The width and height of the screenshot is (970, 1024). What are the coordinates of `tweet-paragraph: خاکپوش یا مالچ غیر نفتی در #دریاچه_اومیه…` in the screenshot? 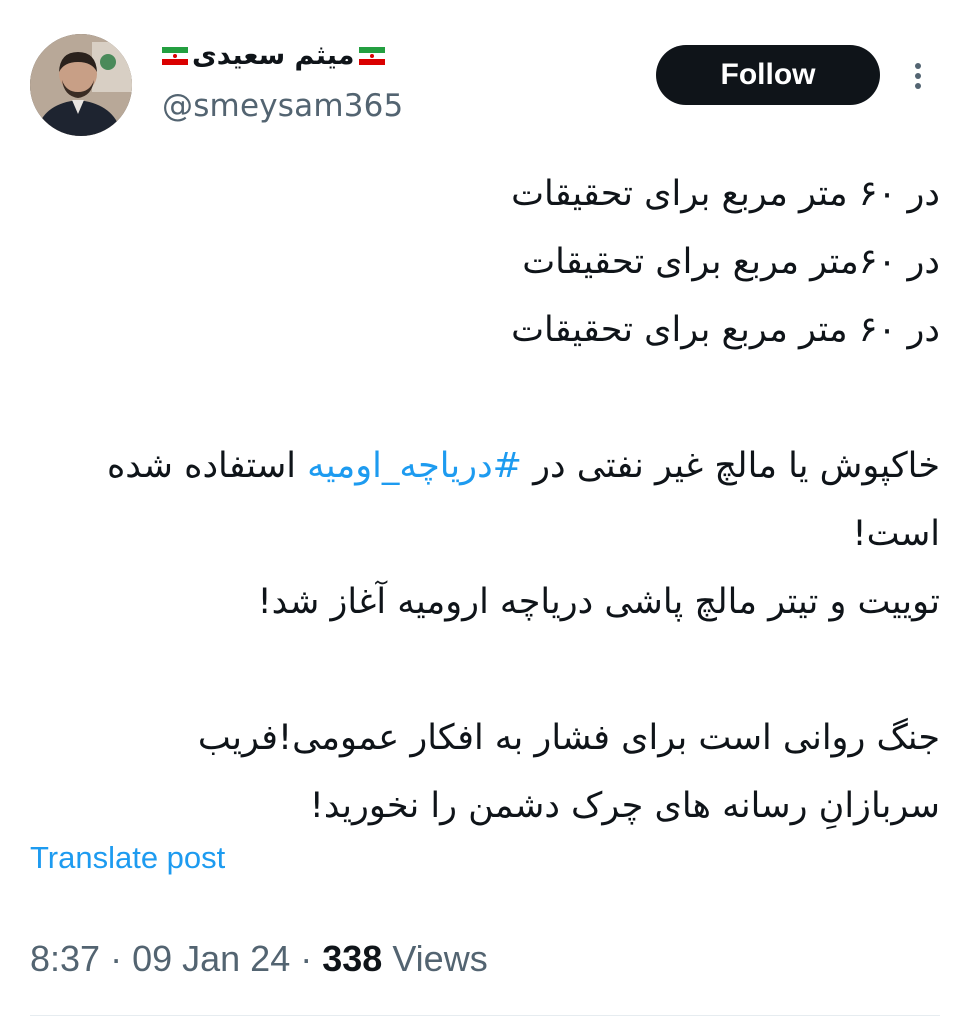 It's located at (482, 500).